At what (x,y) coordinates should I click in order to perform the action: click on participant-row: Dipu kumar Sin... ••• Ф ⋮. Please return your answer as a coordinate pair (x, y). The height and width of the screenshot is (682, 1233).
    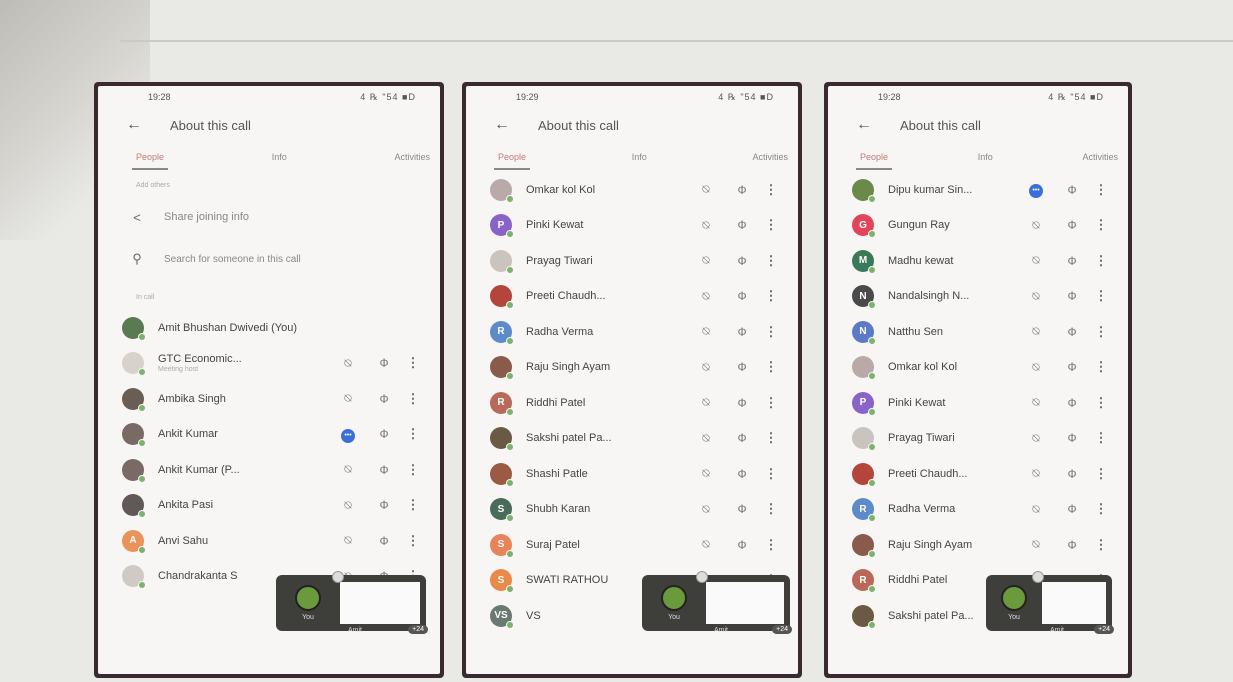
    Looking at the image, I should click on (978, 190).